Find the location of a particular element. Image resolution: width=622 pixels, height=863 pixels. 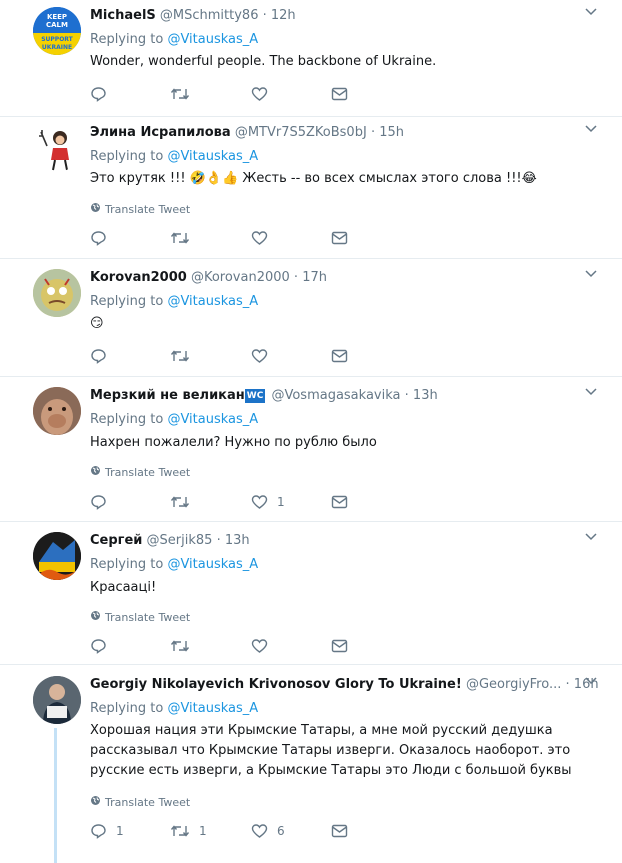

globe-icon is located at coordinates (95, 802).